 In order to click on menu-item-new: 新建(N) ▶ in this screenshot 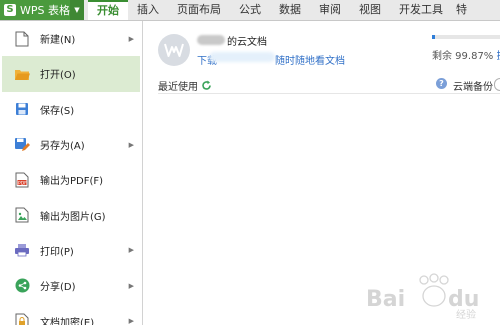, I will do `click(71, 38)`.